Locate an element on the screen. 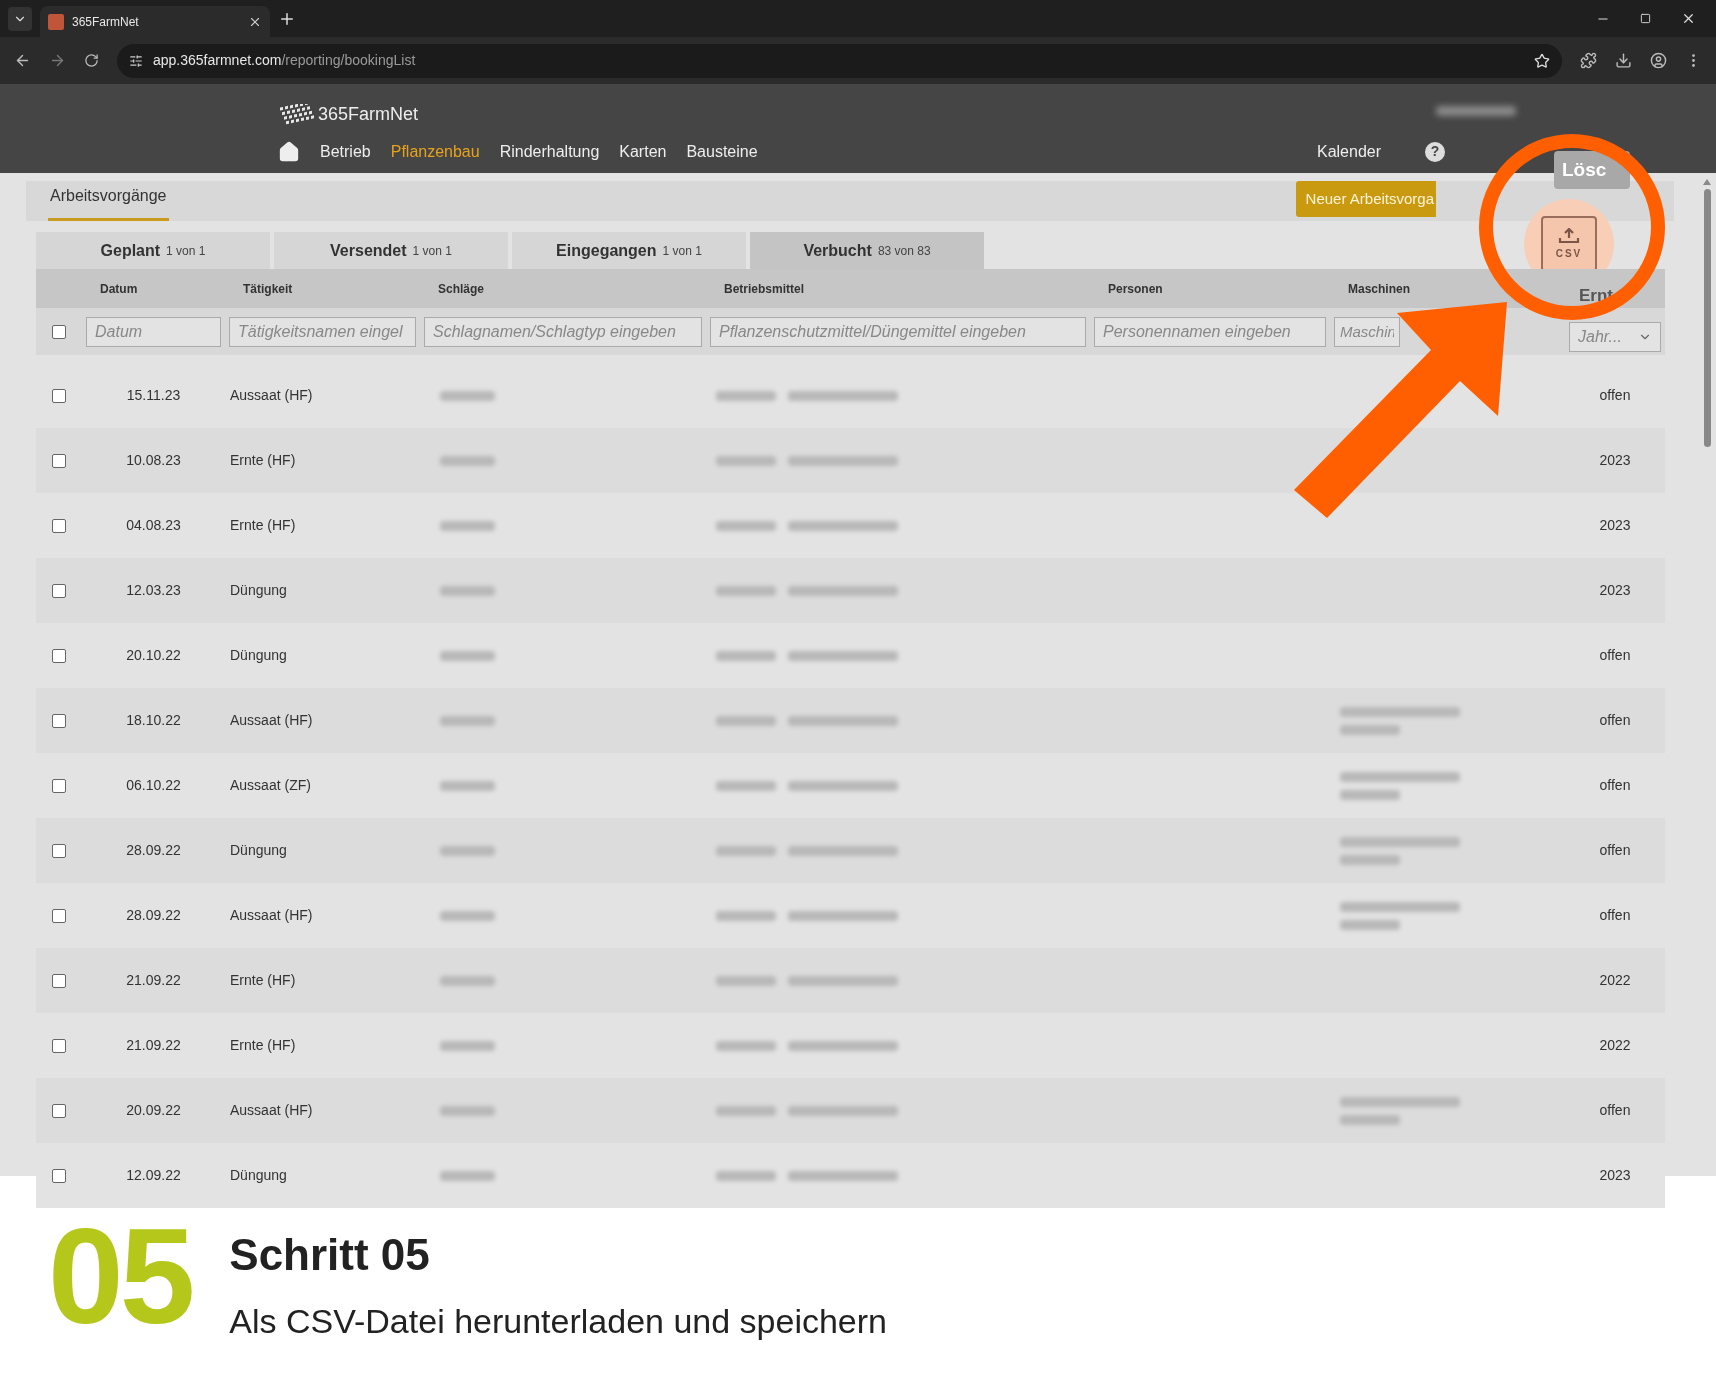 The height and width of the screenshot is (1392, 1716). bookmark-star-icon is located at coordinates (1542, 60).